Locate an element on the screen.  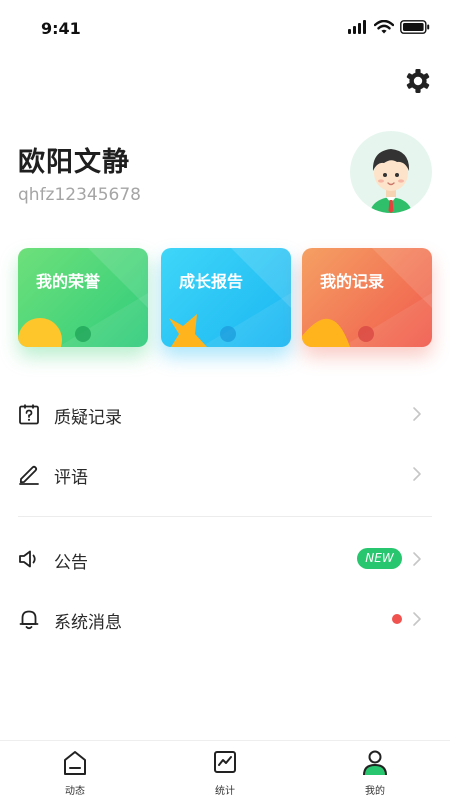
avatar is located at coordinates (391, 172).